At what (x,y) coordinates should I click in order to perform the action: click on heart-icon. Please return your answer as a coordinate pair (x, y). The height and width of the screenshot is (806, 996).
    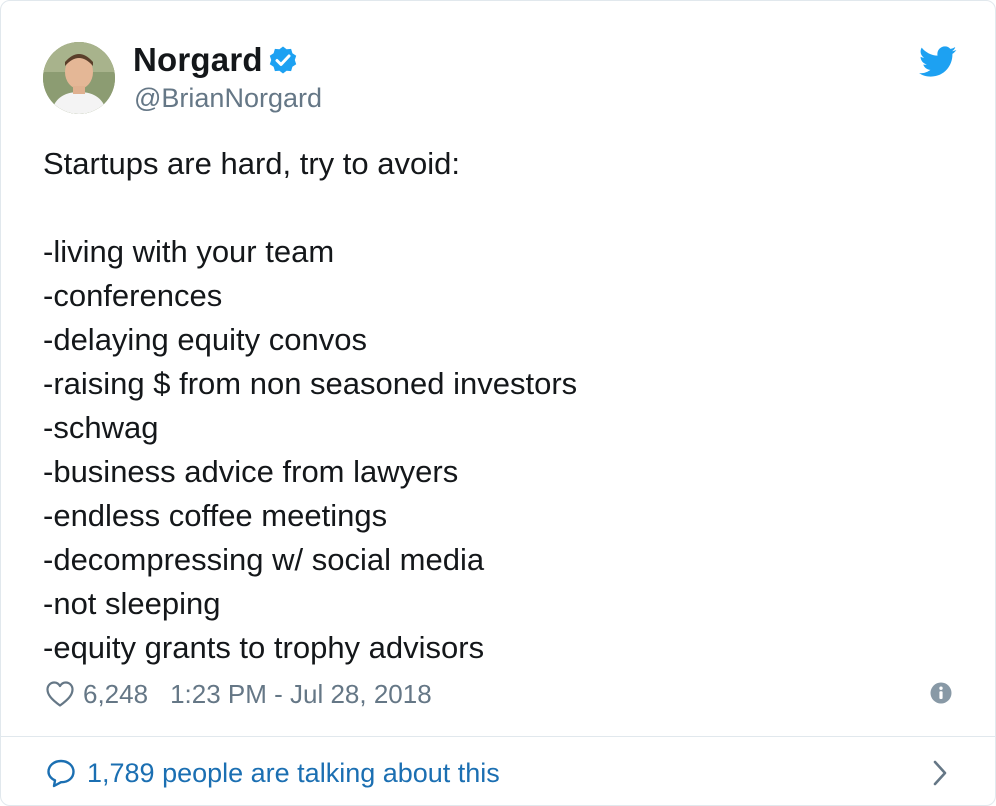
    Looking at the image, I should click on (60, 694).